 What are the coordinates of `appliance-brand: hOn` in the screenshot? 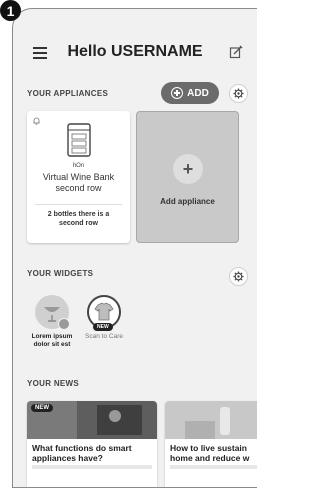 It's located at (78, 166).